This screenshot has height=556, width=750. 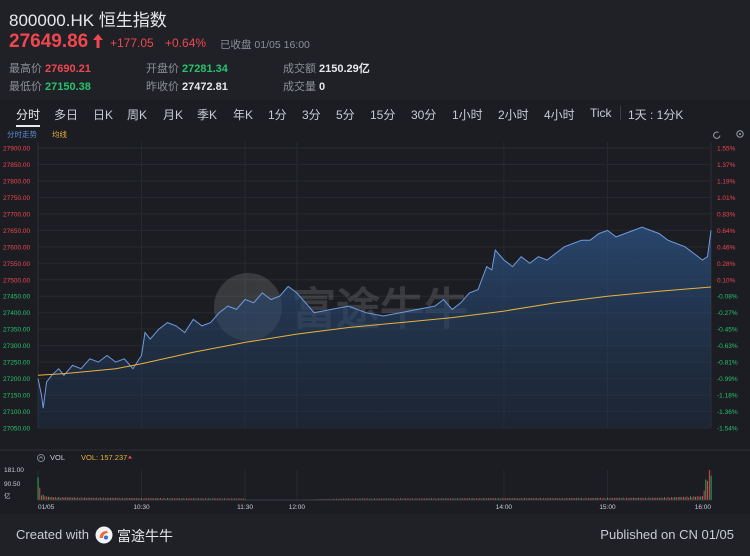 I want to click on price-tick-label: 27500.00, so click(x=16, y=280).